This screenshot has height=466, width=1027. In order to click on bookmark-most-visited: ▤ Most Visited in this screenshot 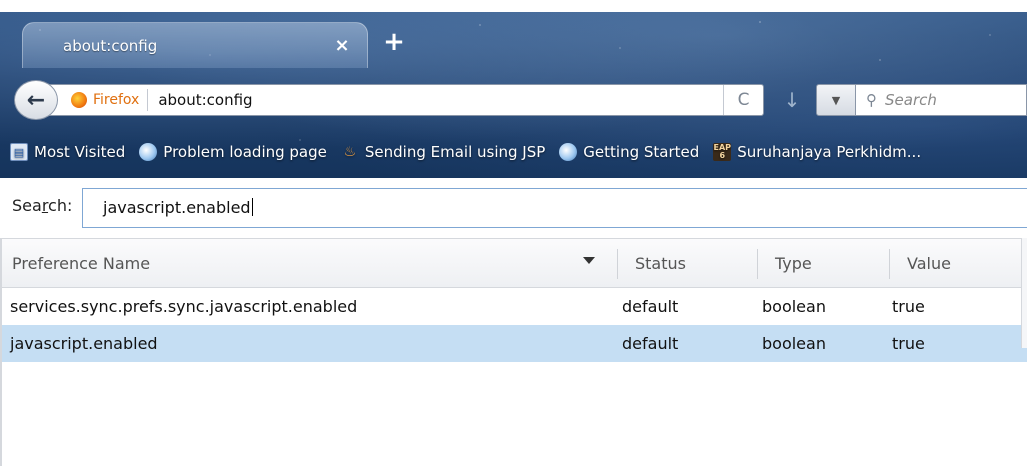, I will do `click(67, 152)`.